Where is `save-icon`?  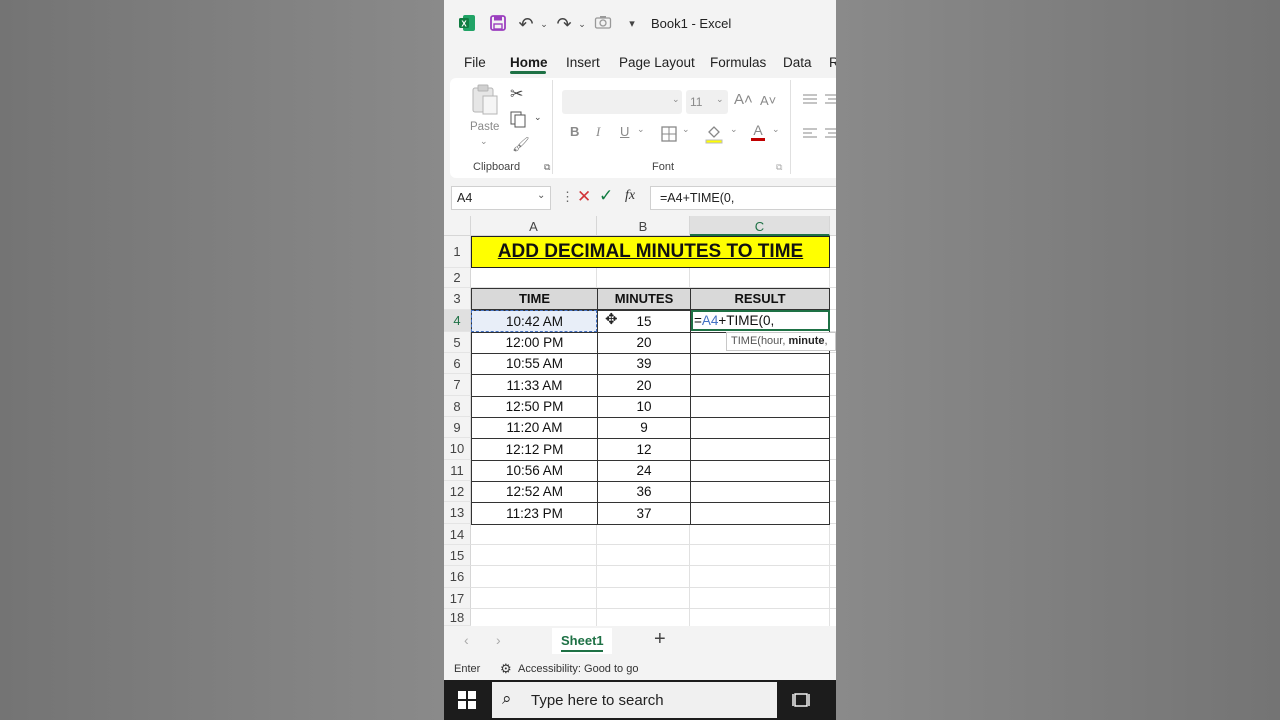 save-icon is located at coordinates (498, 24).